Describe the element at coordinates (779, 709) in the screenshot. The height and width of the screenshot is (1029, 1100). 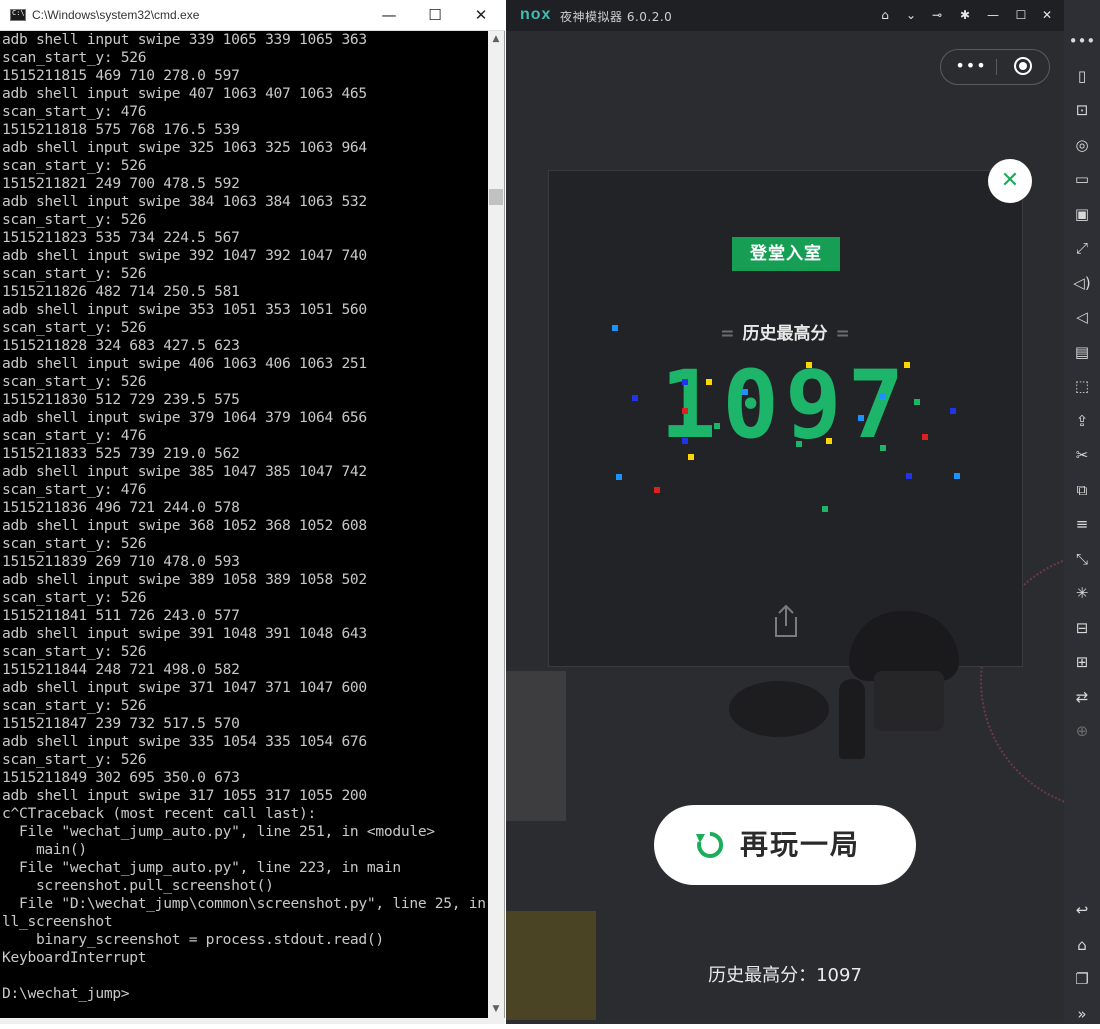
I see `platform-shape` at that location.